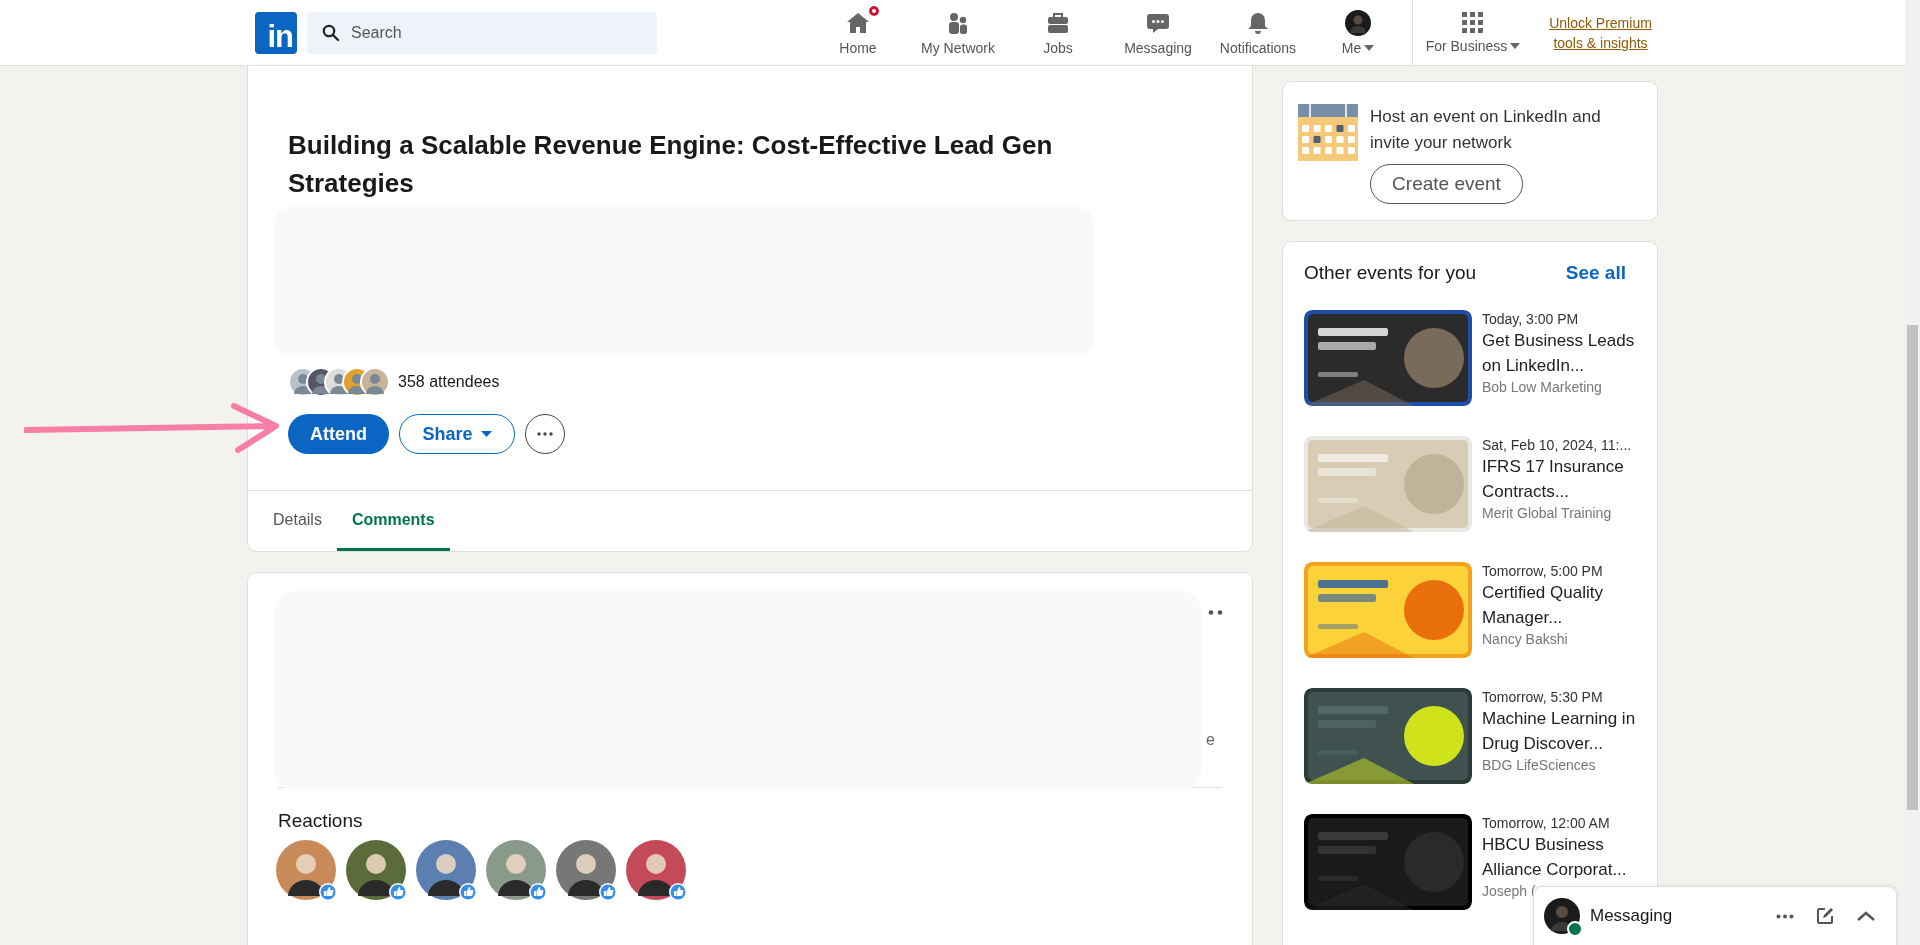  Describe the element at coordinates (331, 32) in the screenshot. I see `search-icon` at that location.